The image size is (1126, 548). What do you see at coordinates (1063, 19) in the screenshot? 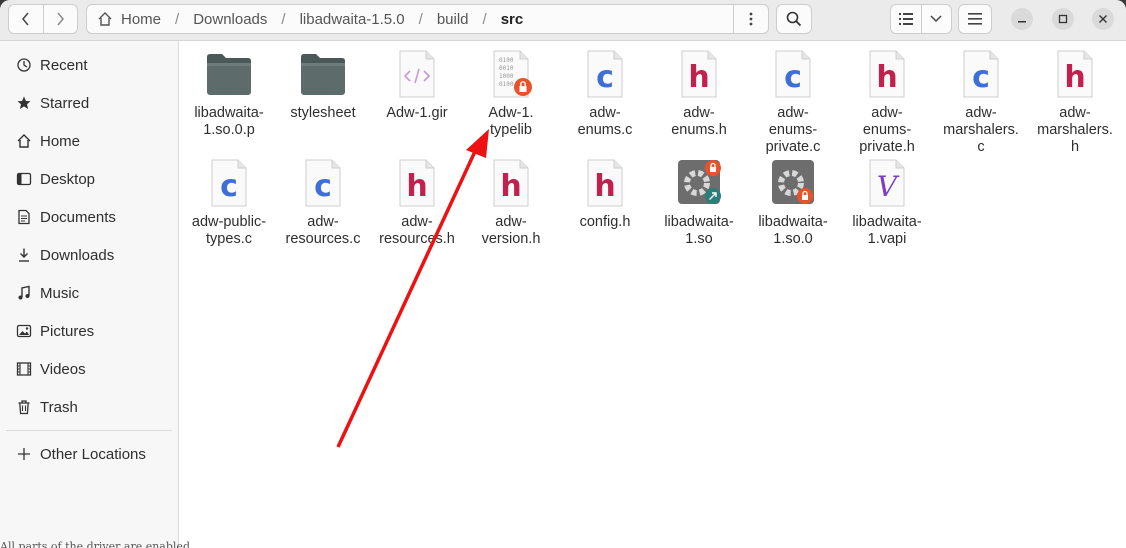
I see `maximize-button` at bounding box center [1063, 19].